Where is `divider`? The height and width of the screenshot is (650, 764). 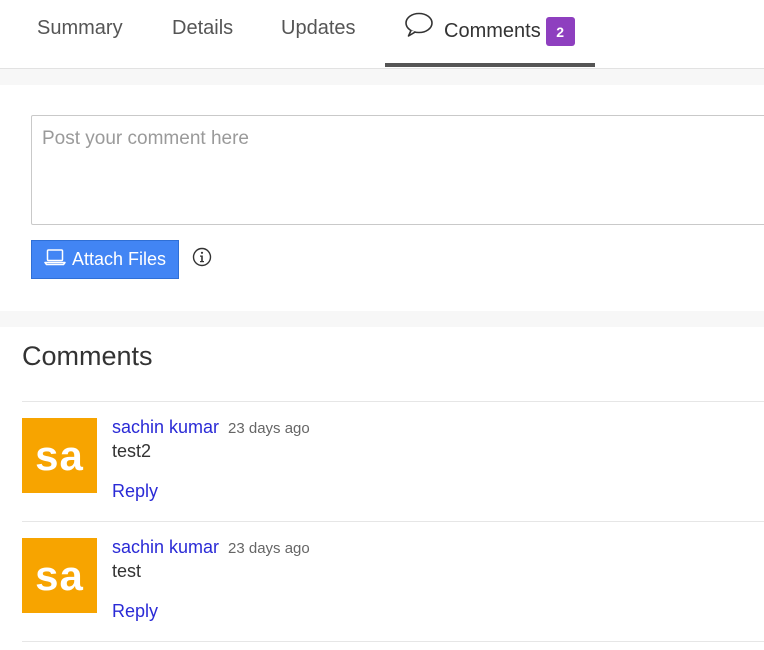 divider is located at coordinates (393, 641).